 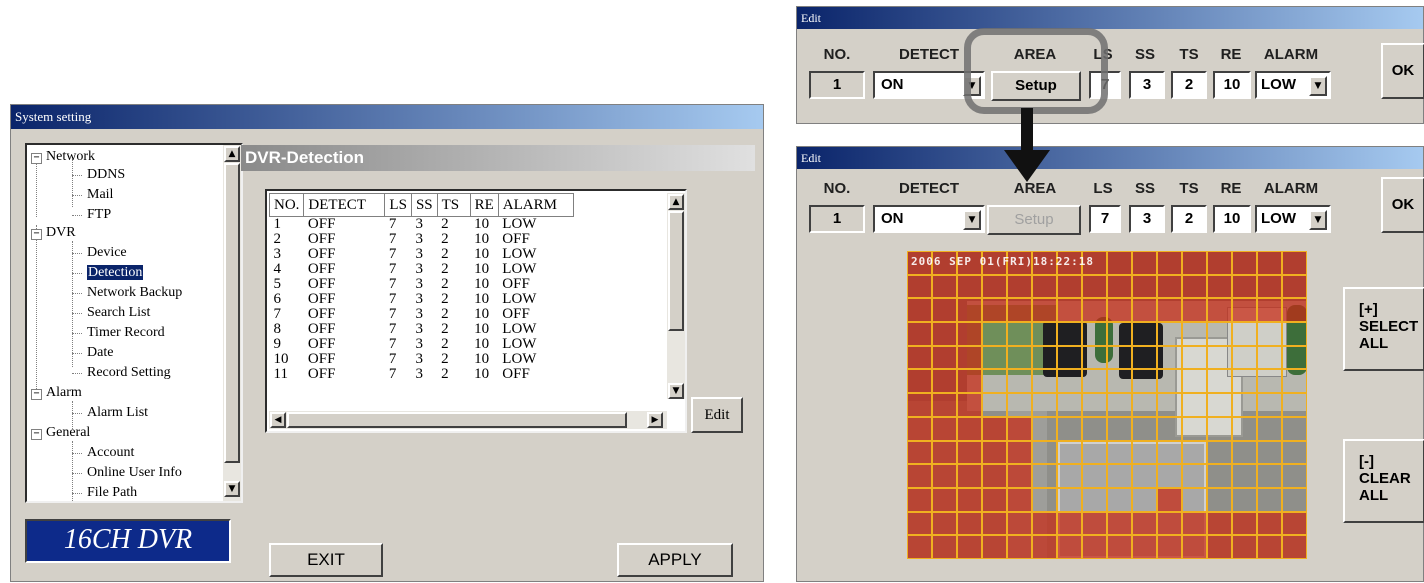 What do you see at coordinates (1318, 220) in the screenshot?
I see `chevron-down-icon: ▼` at bounding box center [1318, 220].